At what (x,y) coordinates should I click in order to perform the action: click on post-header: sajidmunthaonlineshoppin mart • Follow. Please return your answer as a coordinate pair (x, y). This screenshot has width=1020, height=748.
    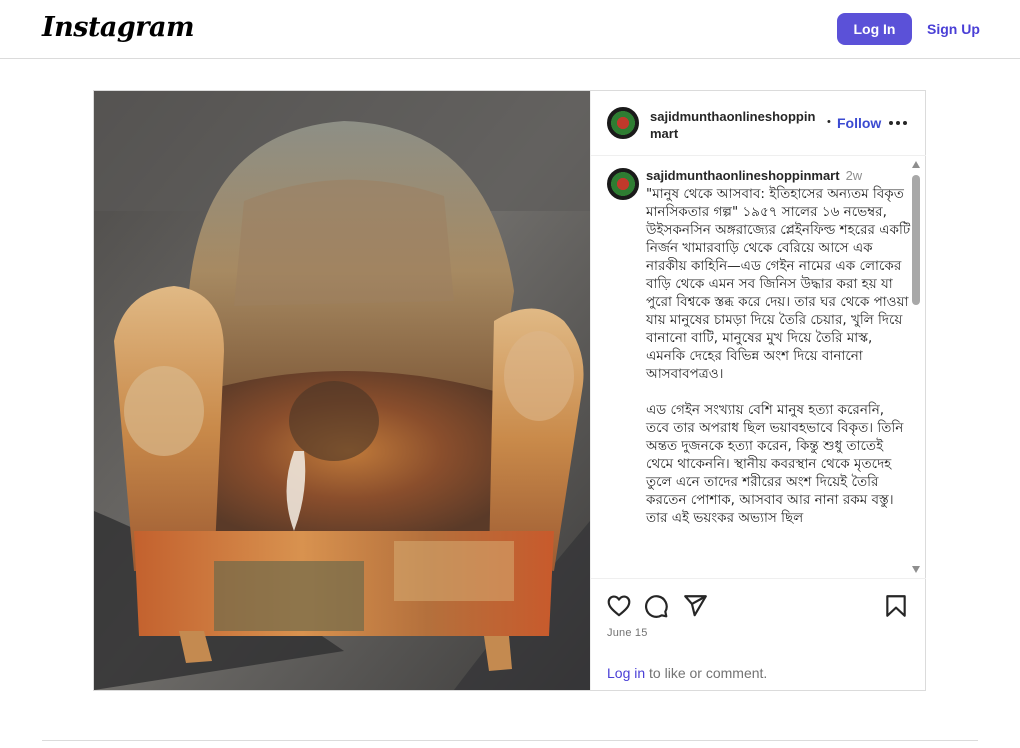
    Looking at the image, I should click on (758, 123).